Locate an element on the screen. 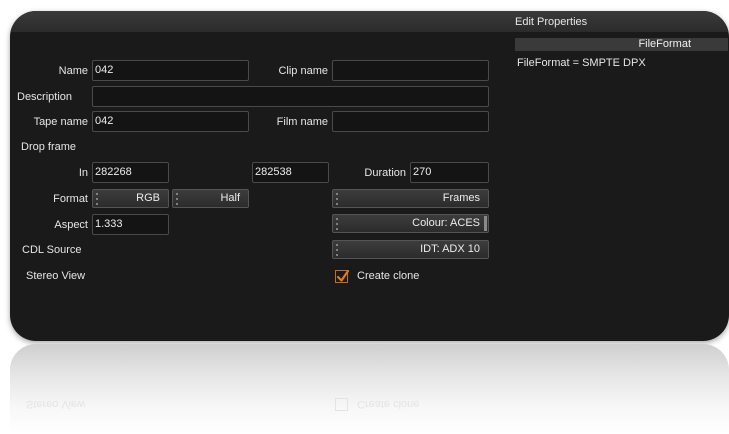  panel-title: Edit Properties is located at coordinates (551, 22).